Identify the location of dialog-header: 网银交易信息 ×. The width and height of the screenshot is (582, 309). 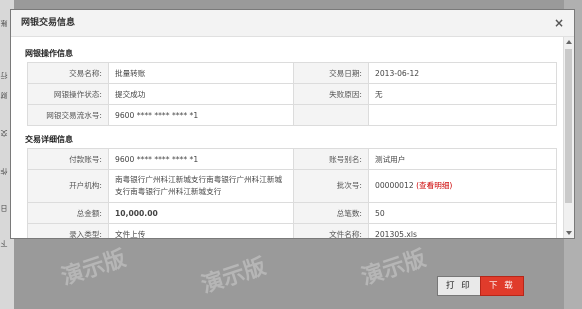
(292, 23).